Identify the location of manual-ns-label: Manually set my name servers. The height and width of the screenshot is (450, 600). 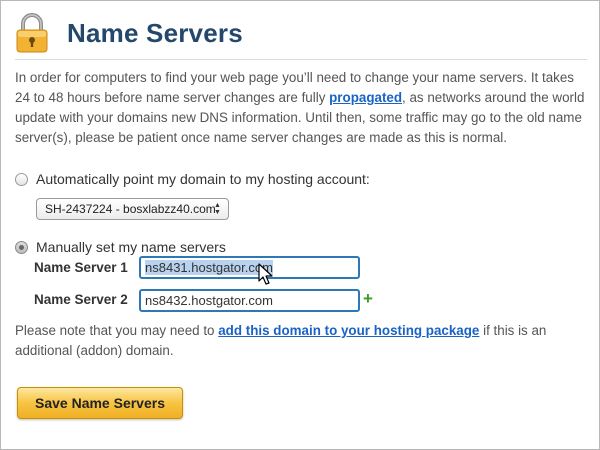
(131, 247).